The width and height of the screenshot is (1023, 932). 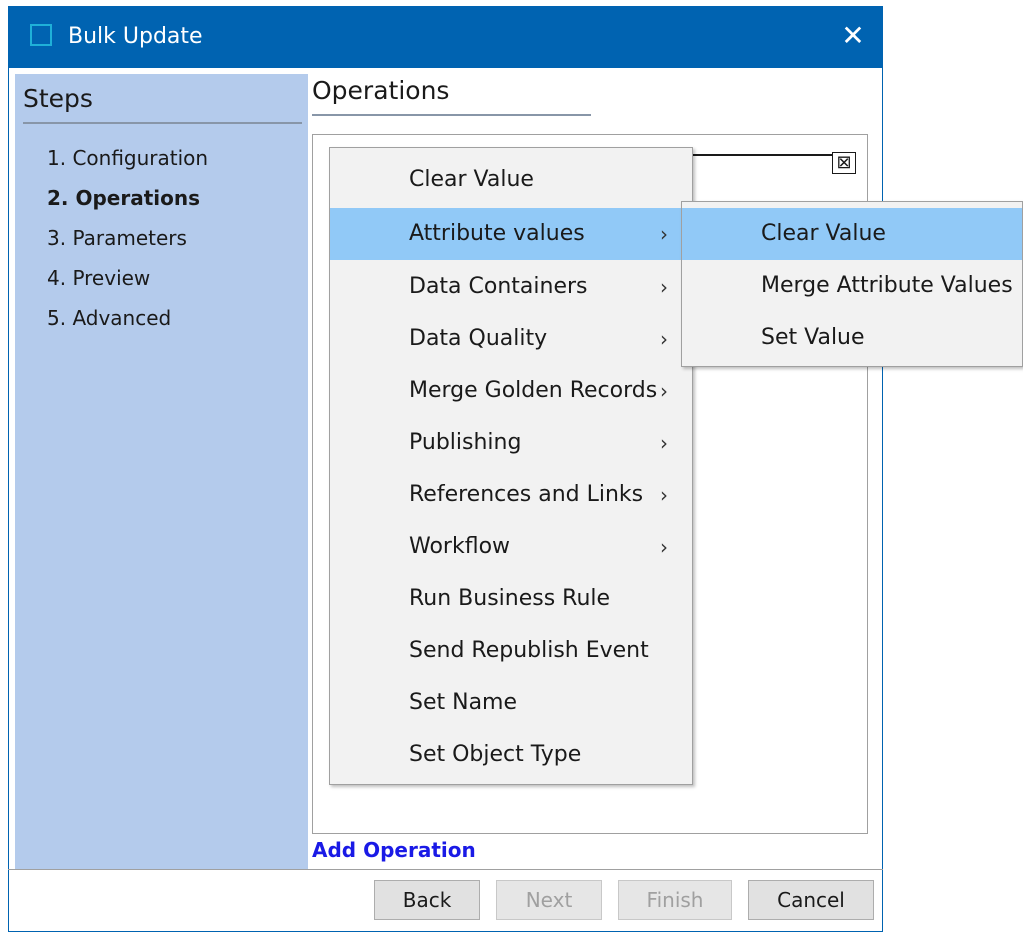 What do you see at coordinates (844, 163) in the screenshot?
I see `close-box-icon: ⊠` at bounding box center [844, 163].